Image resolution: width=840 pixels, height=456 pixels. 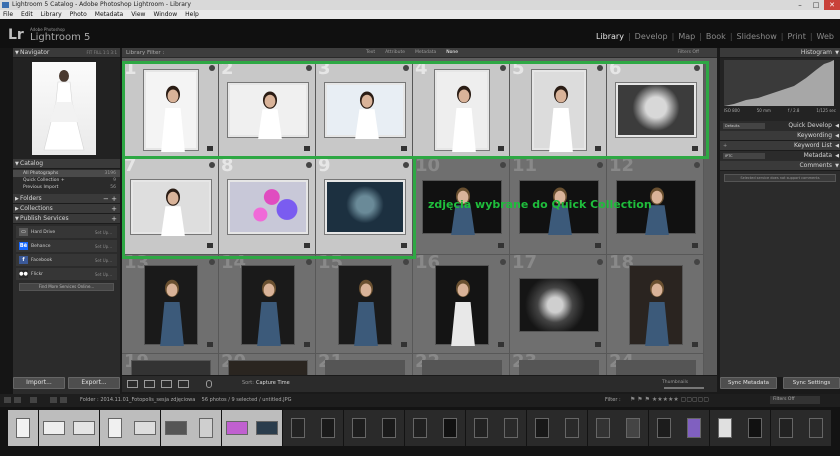 What do you see at coordinates (53, 400) in the screenshot?
I see `back-arrow-icon` at bounding box center [53, 400].